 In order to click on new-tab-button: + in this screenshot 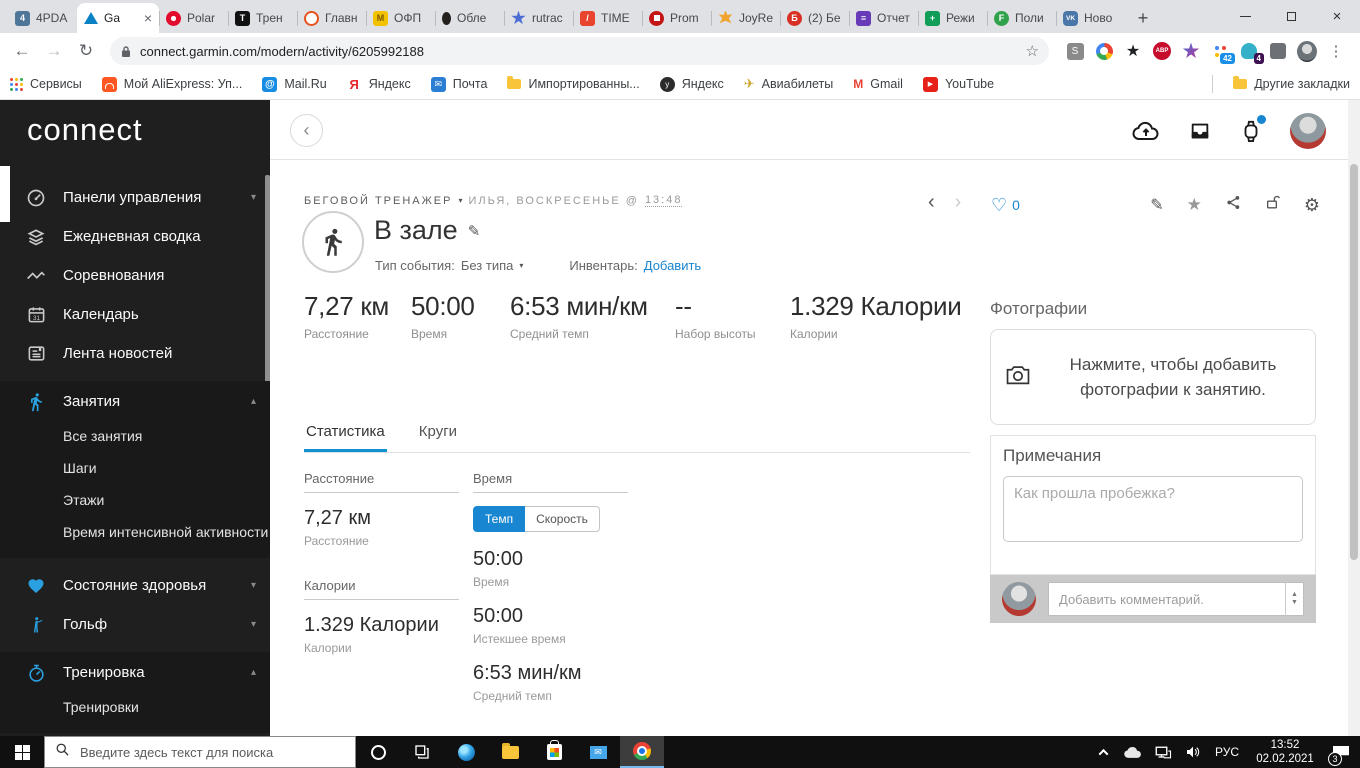, I will do `click(1143, 18)`.